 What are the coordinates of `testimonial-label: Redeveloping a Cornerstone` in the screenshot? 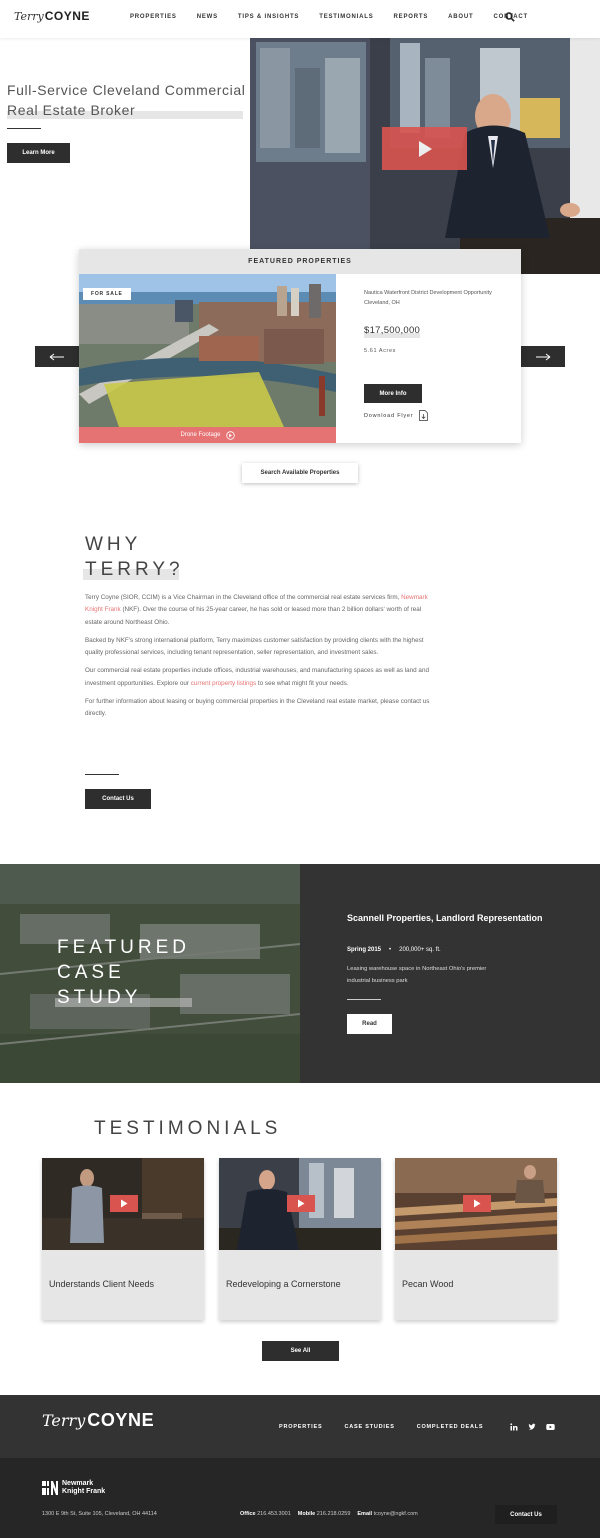 It's located at (283, 1284).